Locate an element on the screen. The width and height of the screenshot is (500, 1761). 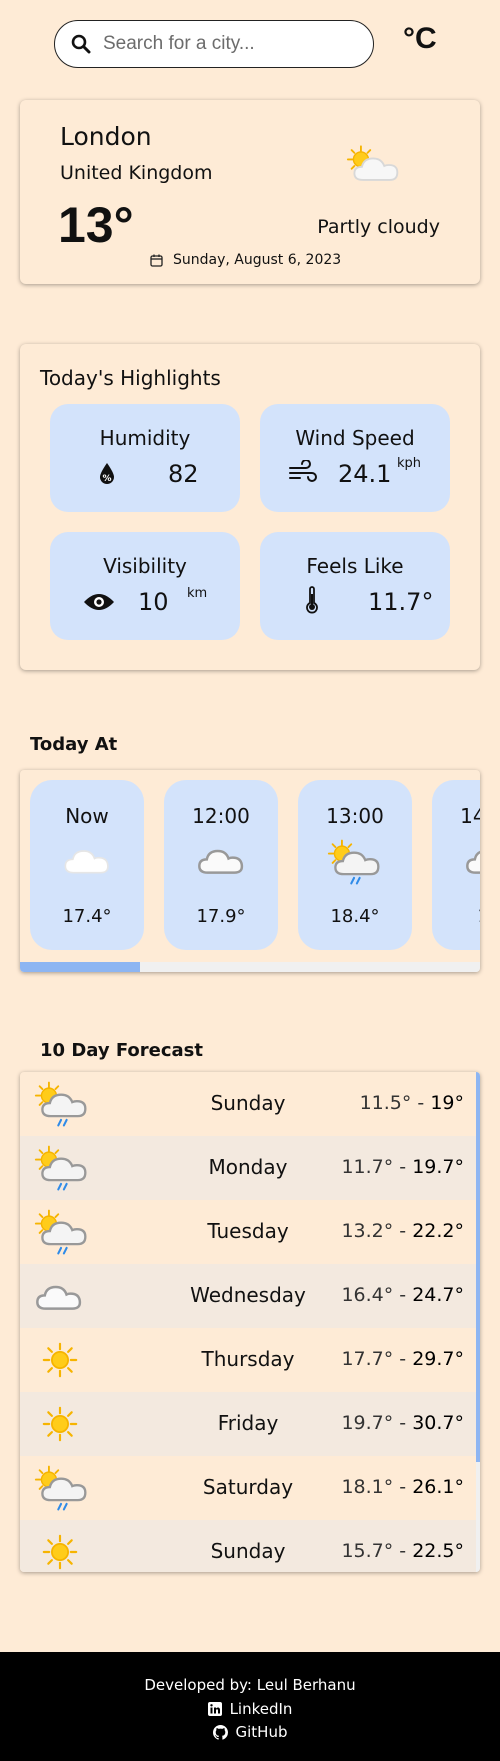
forecast-day: Friday is located at coordinates (248, 1423).